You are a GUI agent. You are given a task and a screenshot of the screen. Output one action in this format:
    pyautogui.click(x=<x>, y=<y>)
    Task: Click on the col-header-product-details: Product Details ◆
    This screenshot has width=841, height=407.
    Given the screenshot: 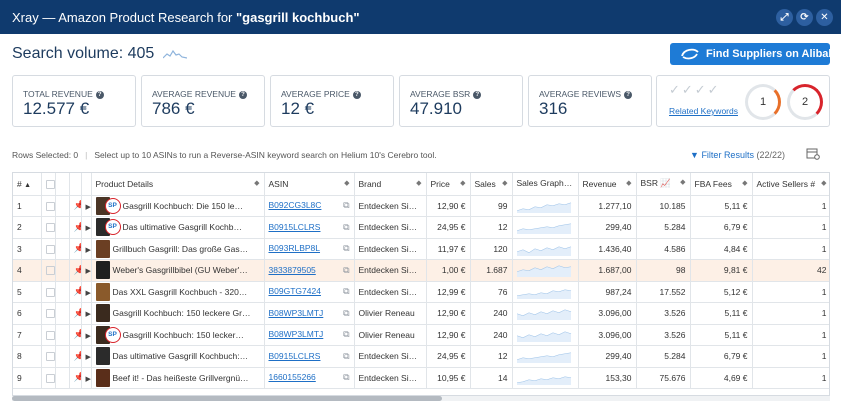 What is the action you would take?
    pyautogui.click(x=178, y=184)
    